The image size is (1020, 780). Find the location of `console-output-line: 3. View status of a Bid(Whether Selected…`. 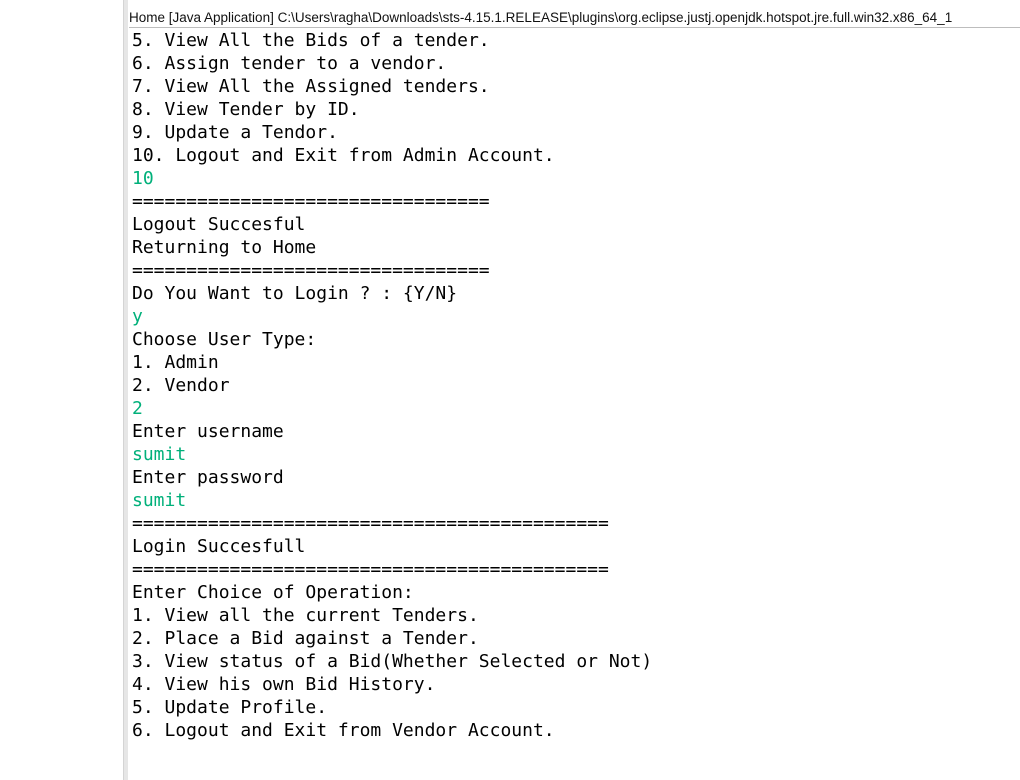

console-output-line: 3. View status of a Bid(Whether Selected… is located at coordinates (392, 661).